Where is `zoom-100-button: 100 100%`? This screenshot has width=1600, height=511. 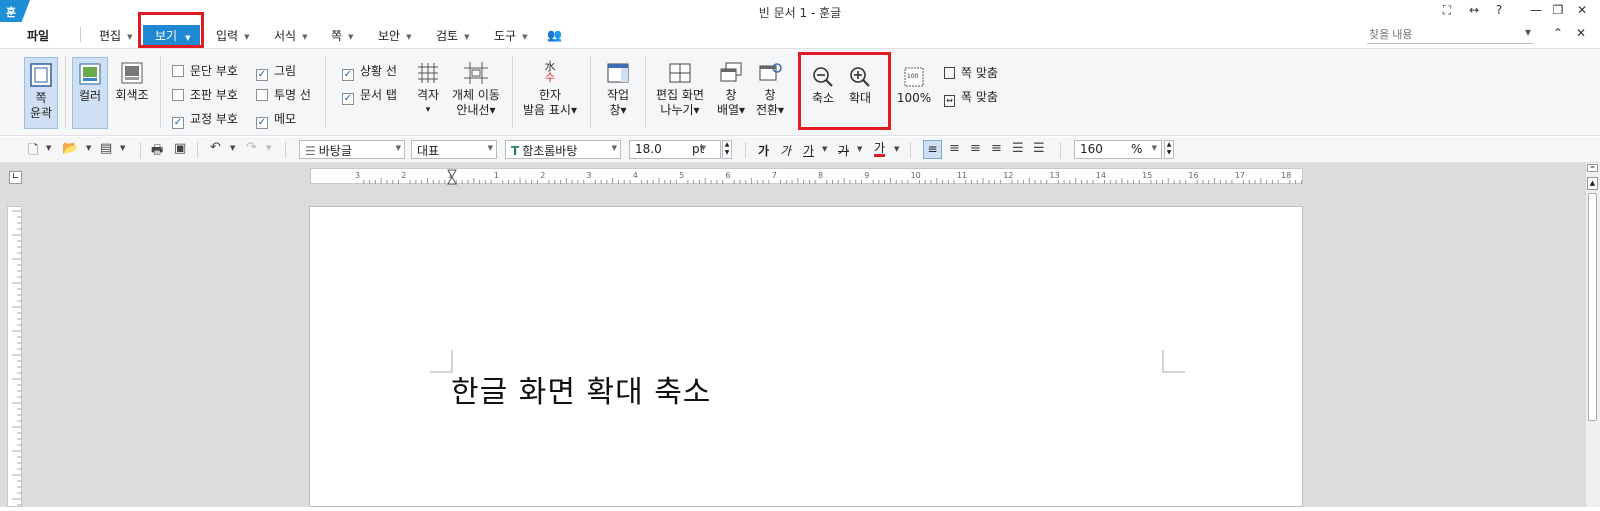
zoom-100-button: 100 100% is located at coordinates (914, 86).